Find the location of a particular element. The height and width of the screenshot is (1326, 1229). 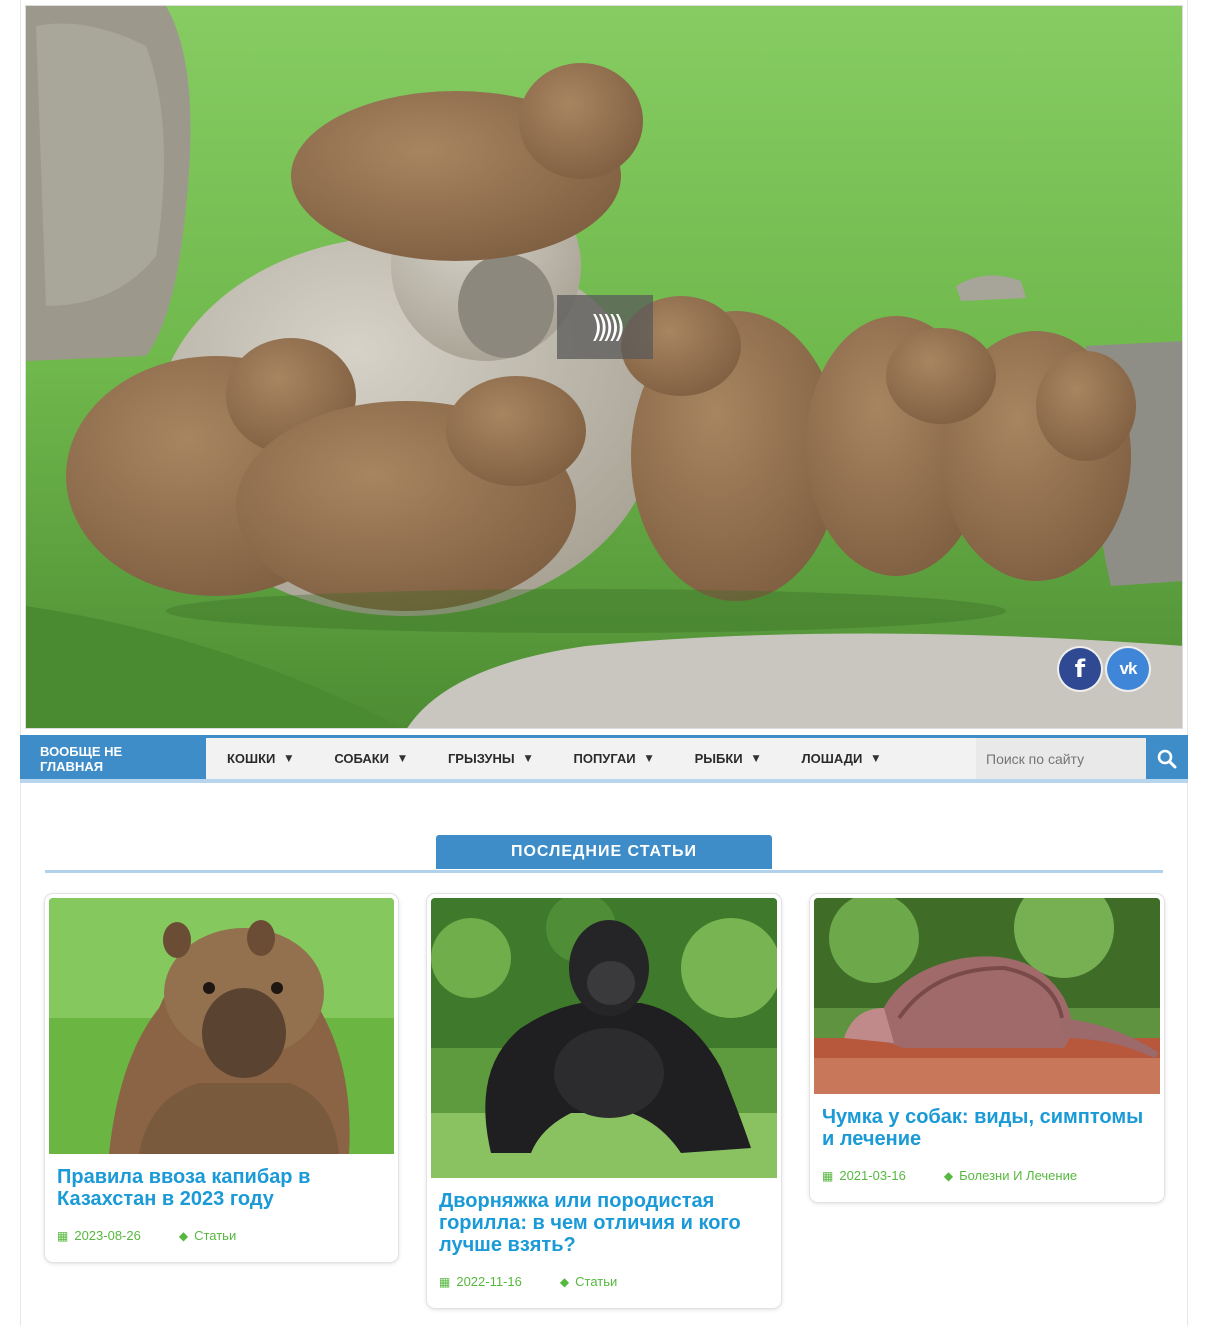

article-date: ▦ 2023-08-26 is located at coordinates (99, 1235).